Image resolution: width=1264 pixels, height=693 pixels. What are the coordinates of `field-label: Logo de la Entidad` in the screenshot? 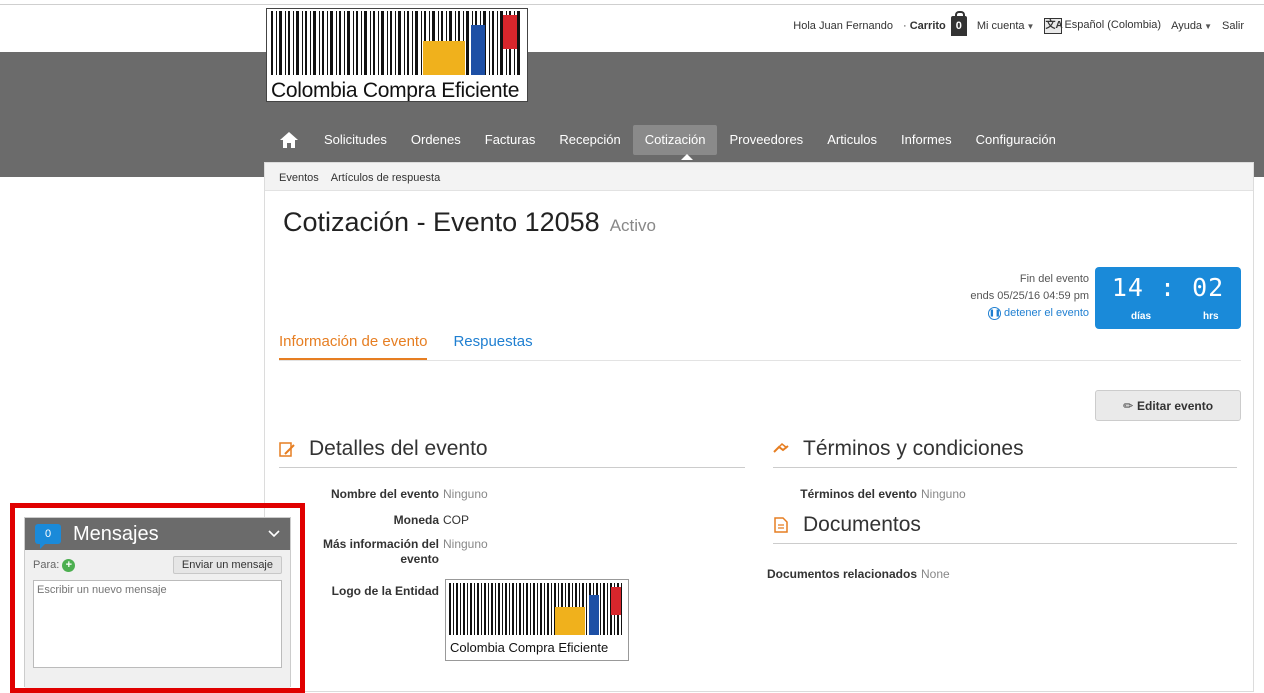 It's located at (385, 591).